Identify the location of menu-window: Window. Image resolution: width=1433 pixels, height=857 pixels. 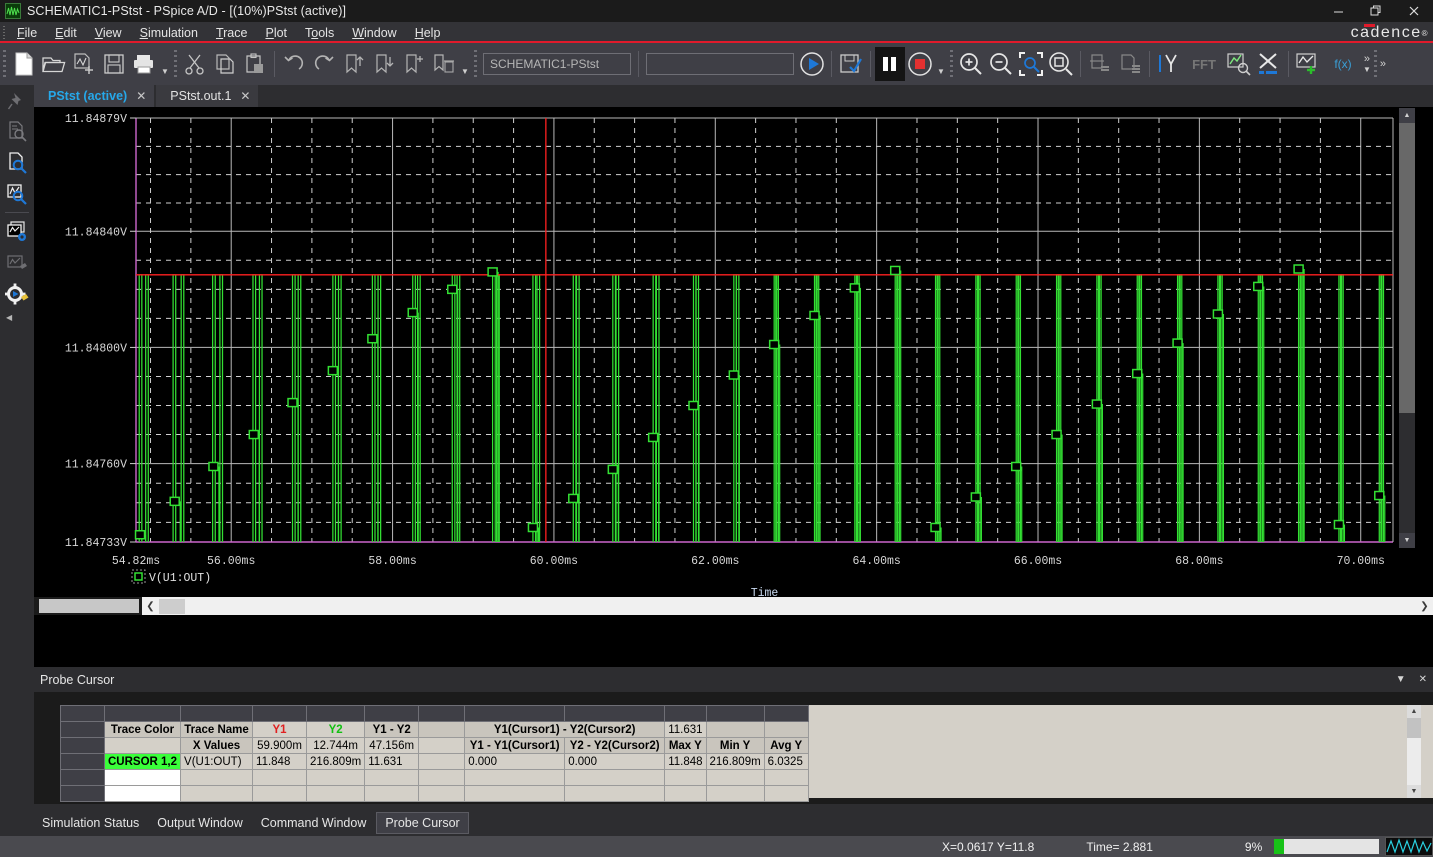
(374, 33).